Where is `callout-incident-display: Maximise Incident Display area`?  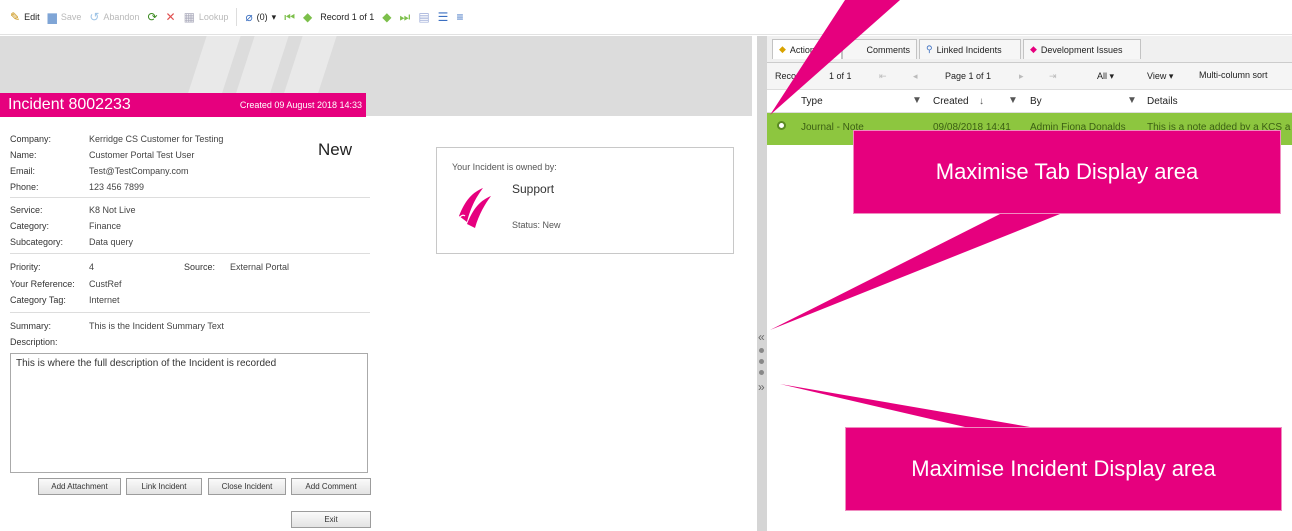 callout-incident-display: Maximise Incident Display area is located at coordinates (1063, 469).